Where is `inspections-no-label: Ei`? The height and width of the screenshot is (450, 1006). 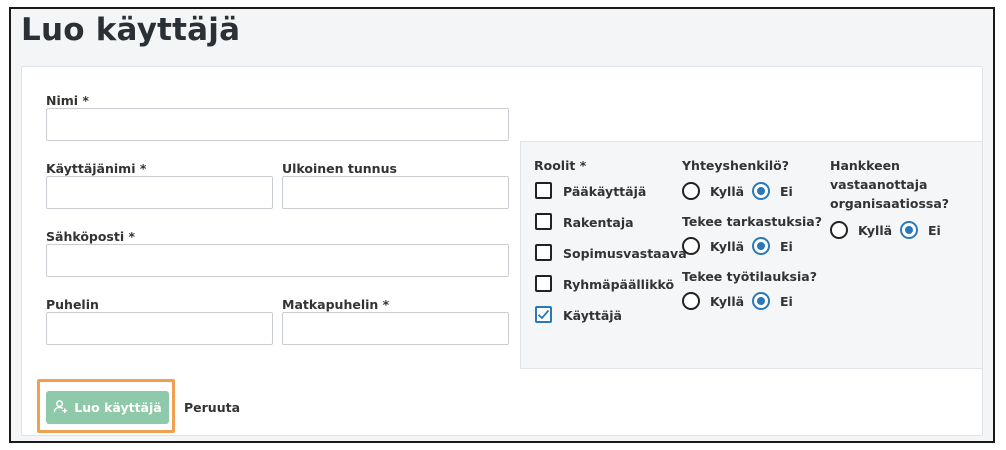 inspections-no-label: Ei is located at coordinates (786, 246).